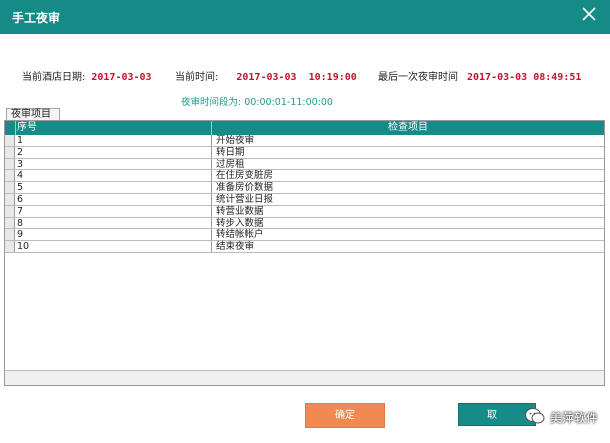 Image resolution: width=610 pixels, height=443 pixels. Describe the element at coordinates (113, 211) in the screenshot. I see `cell-no: 7` at that location.